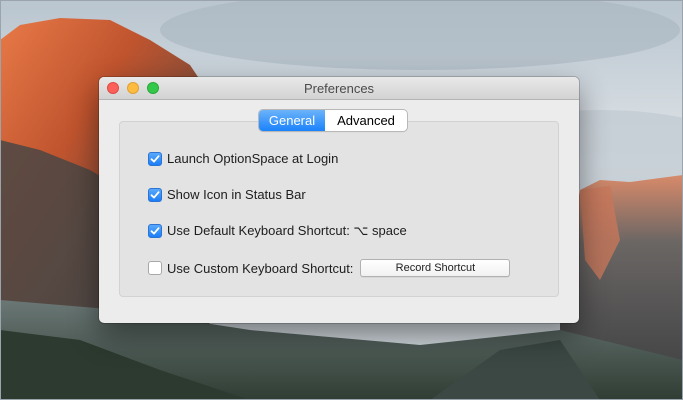  I want to click on default-shortcut-option: Use Default Keyboard Shortcut: ⌥ space, so click(277, 231).